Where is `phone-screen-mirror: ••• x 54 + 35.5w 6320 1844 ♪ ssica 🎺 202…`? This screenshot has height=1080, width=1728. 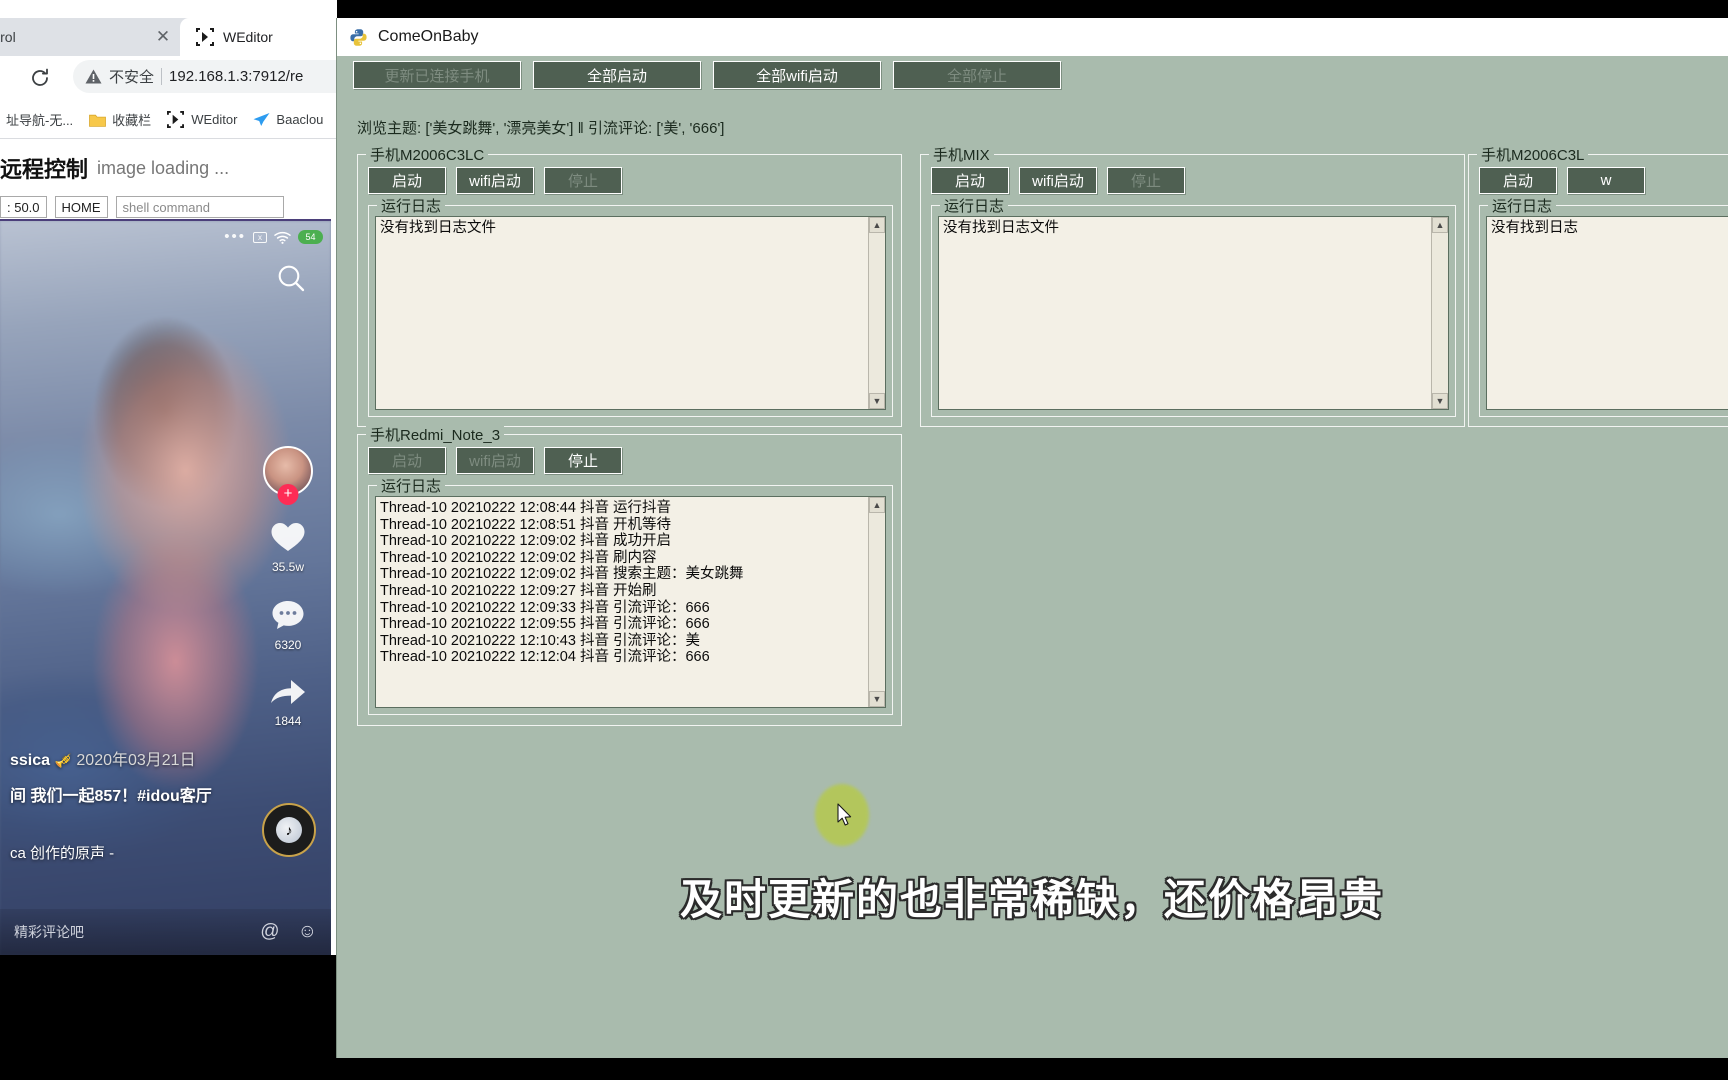 phone-screen-mirror: ••• x 54 + 35.5w 6320 1844 ♪ ssica 🎺 202… is located at coordinates (165, 587).